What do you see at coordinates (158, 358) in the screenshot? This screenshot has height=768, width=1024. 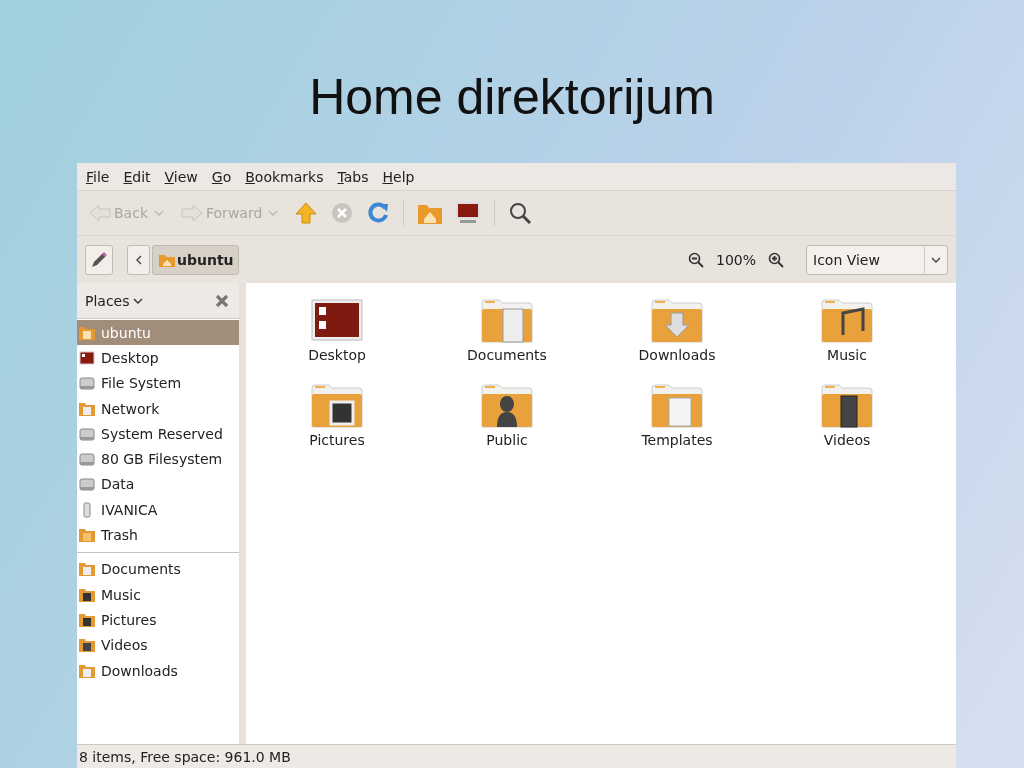 I see `sidebar-item: Desktop` at bounding box center [158, 358].